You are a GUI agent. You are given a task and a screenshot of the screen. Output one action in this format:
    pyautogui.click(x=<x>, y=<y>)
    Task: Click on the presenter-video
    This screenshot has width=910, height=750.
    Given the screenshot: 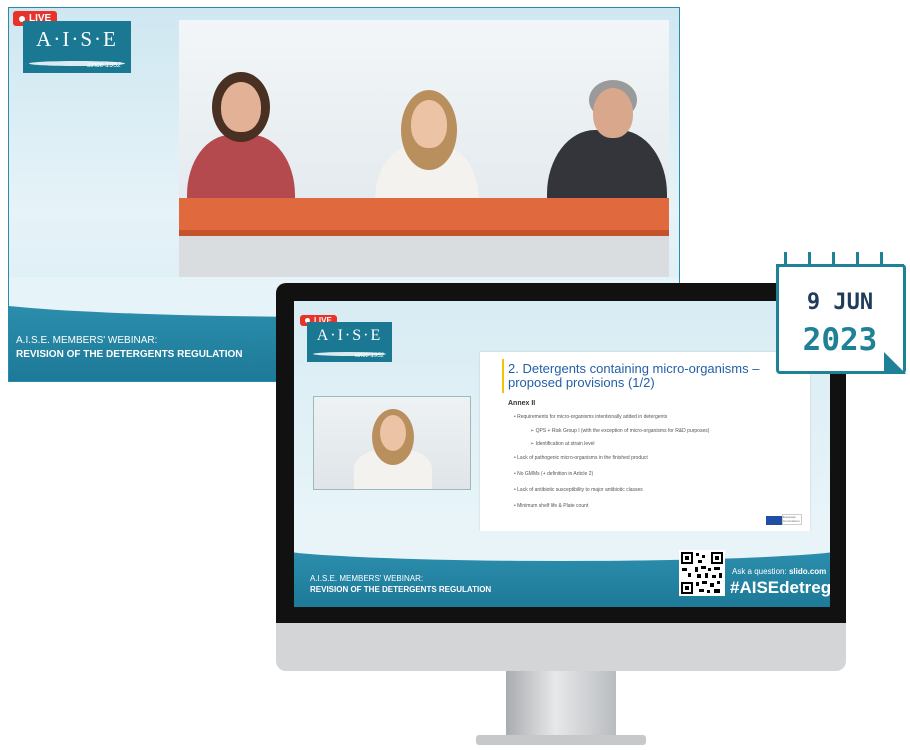 What is the action you would take?
    pyautogui.click(x=392, y=443)
    